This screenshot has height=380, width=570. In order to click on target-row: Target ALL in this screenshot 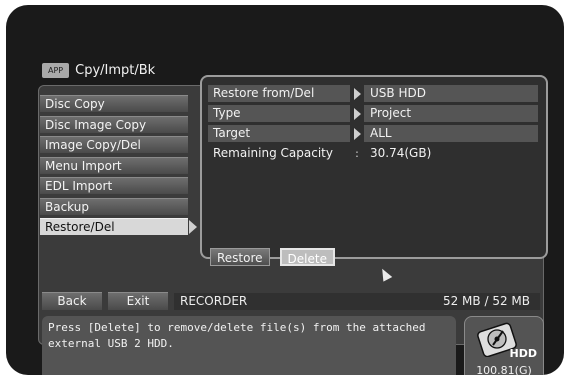, I will do `click(373, 133)`.